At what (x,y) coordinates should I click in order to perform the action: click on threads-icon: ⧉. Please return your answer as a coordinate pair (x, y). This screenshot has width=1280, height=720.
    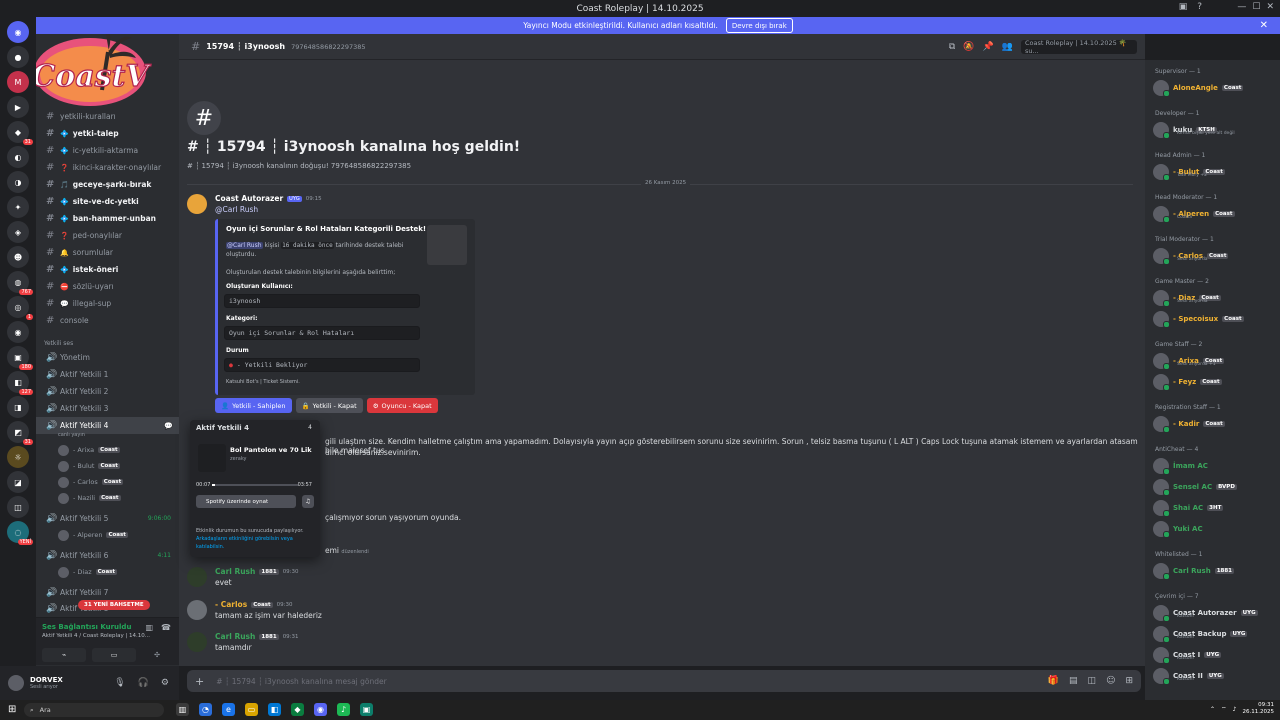
    Looking at the image, I should click on (952, 47).